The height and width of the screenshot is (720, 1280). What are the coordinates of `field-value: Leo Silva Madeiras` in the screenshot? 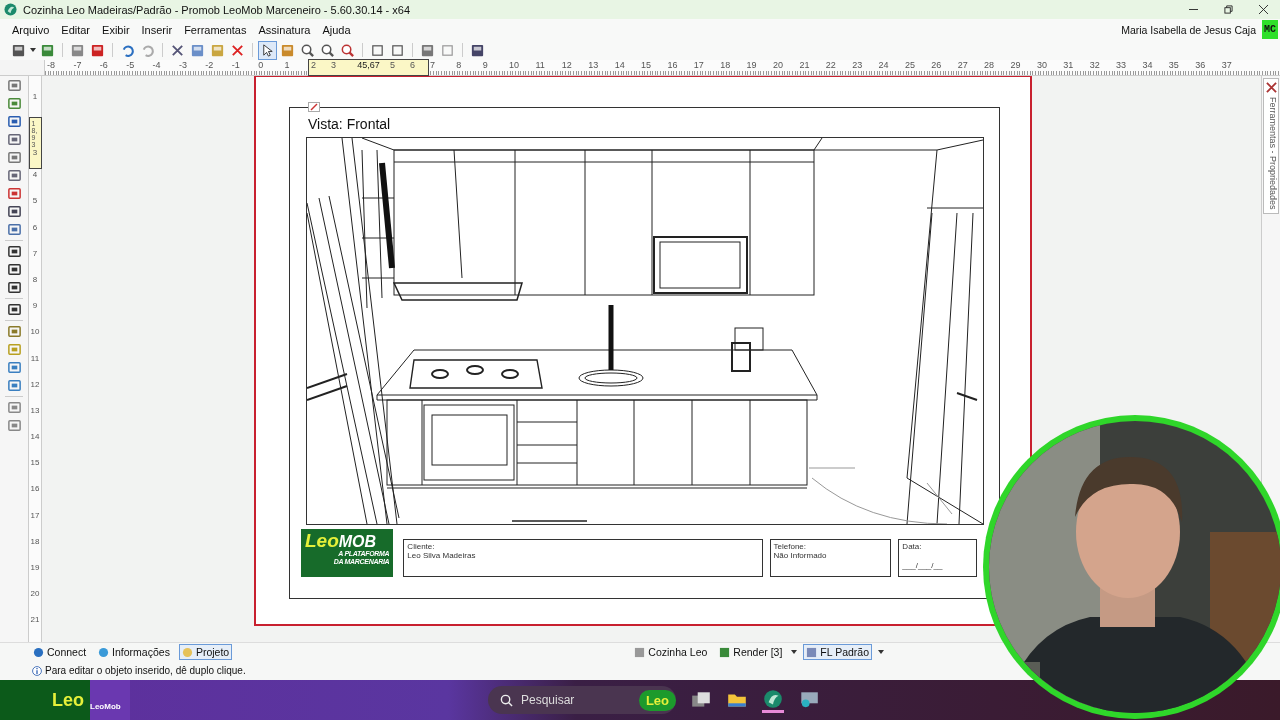 It's located at (442, 555).